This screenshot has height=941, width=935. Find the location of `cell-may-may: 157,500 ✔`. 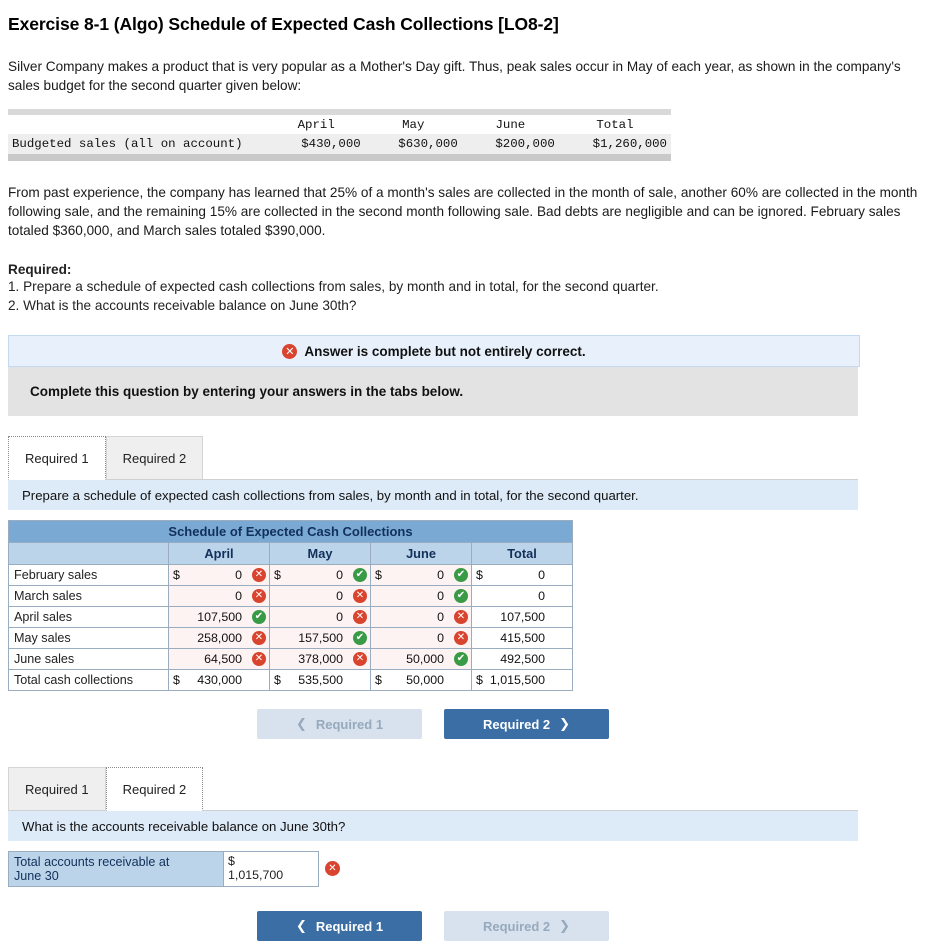

cell-may-may: 157,500 ✔ is located at coordinates (320, 638).